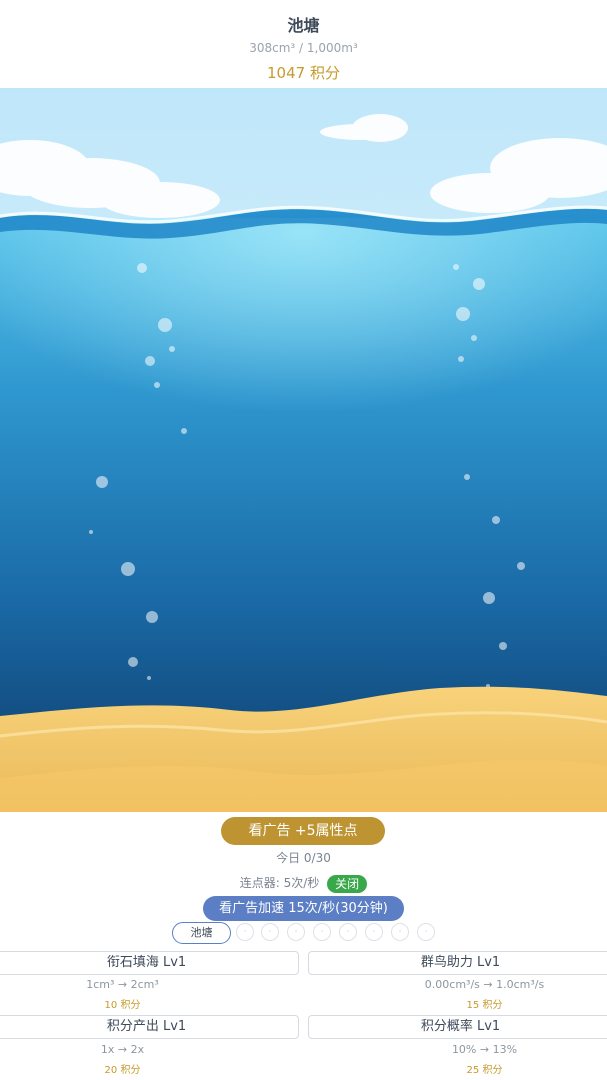  Describe the element at coordinates (457, 1027) in the screenshot. I see `upgrade-points-chance-button: 积分概率 Lv1` at that location.